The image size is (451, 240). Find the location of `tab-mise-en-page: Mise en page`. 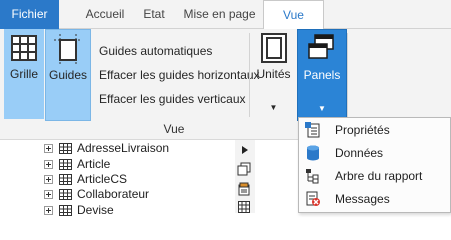

tab-mise-en-page: Mise en page is located at coordinates (219, 14).